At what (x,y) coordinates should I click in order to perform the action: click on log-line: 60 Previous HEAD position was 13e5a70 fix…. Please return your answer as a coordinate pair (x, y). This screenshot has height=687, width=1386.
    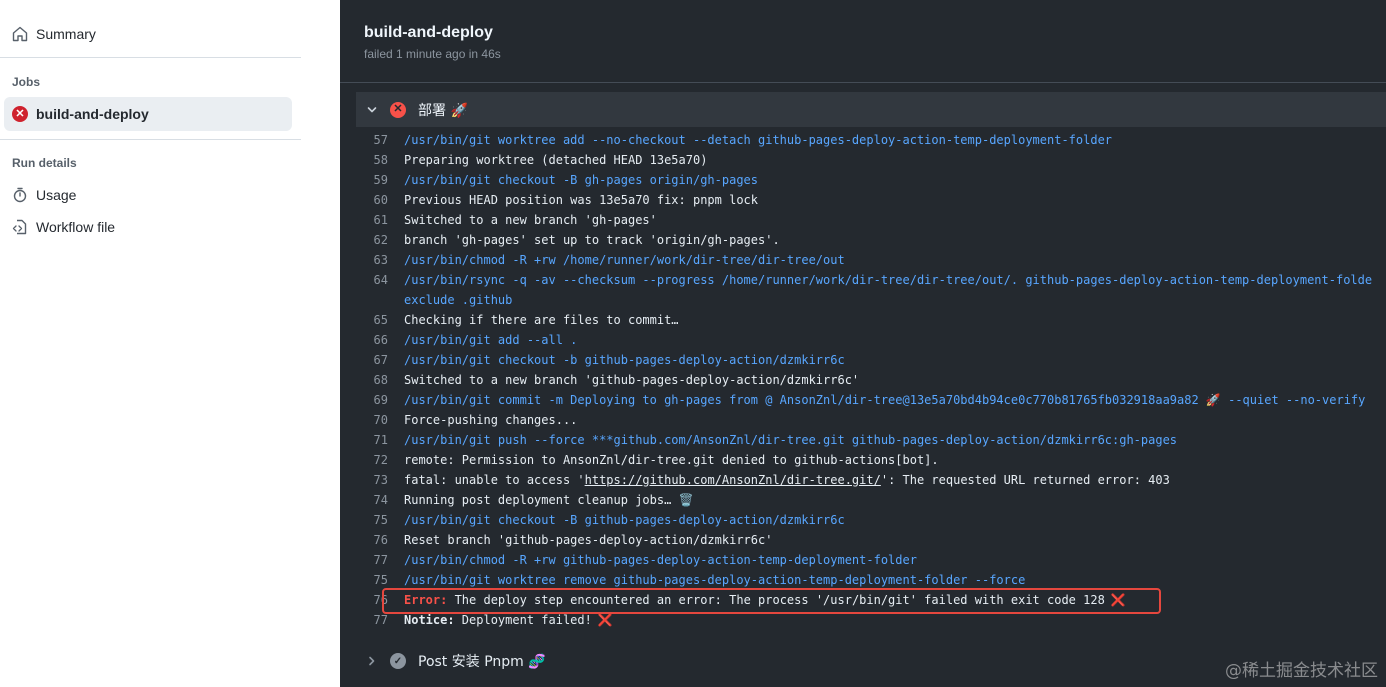
    Looking at the image, I should click on (871, 200).